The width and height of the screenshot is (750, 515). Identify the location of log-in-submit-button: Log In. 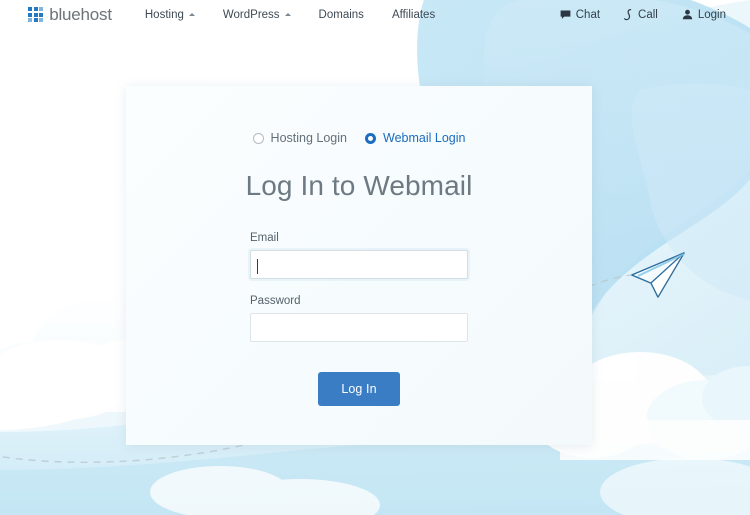
(359, 389).